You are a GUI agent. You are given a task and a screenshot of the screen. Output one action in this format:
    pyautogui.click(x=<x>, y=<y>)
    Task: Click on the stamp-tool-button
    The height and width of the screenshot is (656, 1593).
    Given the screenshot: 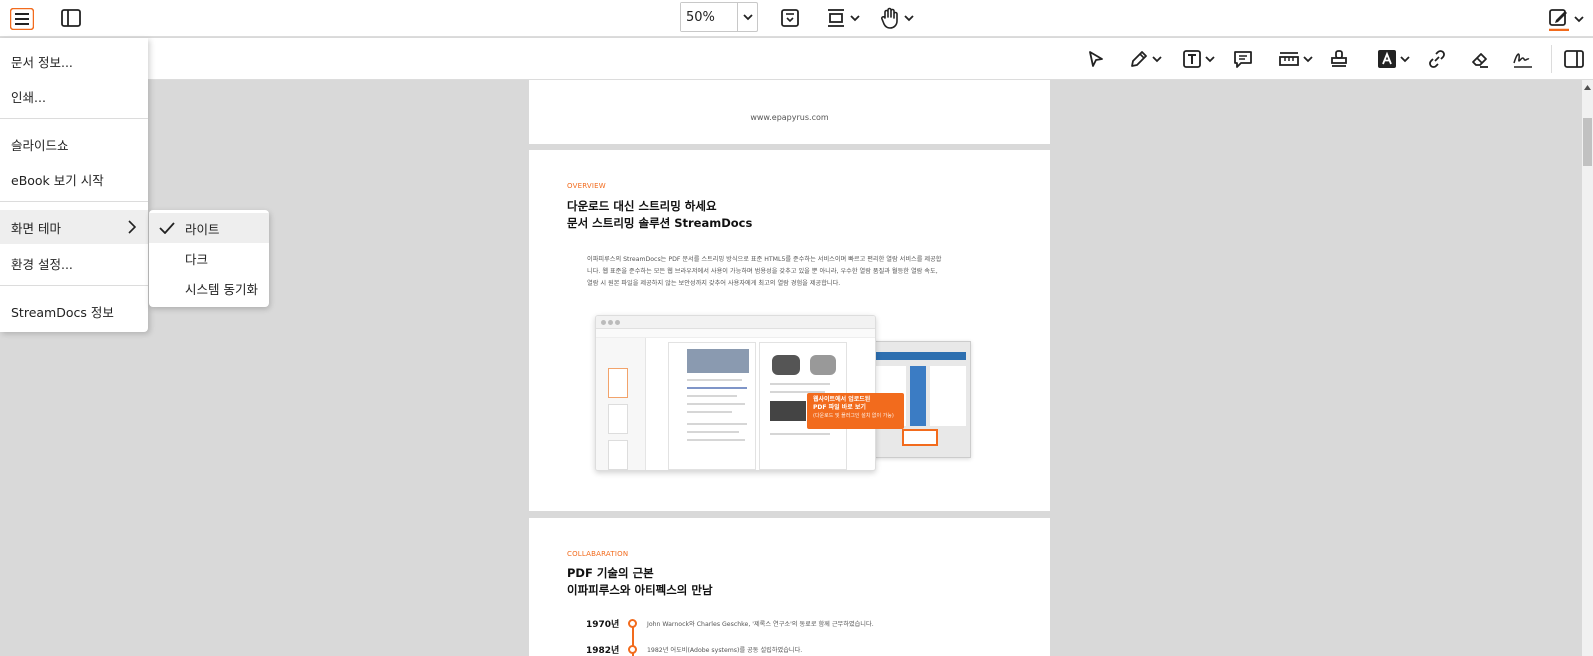 What is the action you would take?
    pyautogui.click(x=1339, y=59)
    